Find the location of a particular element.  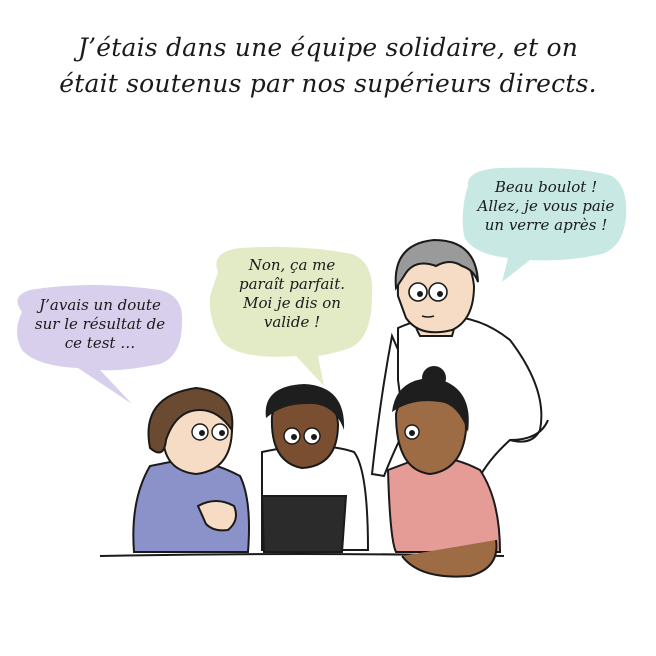

bubble-right-shape is located at coordinates (544, 224).